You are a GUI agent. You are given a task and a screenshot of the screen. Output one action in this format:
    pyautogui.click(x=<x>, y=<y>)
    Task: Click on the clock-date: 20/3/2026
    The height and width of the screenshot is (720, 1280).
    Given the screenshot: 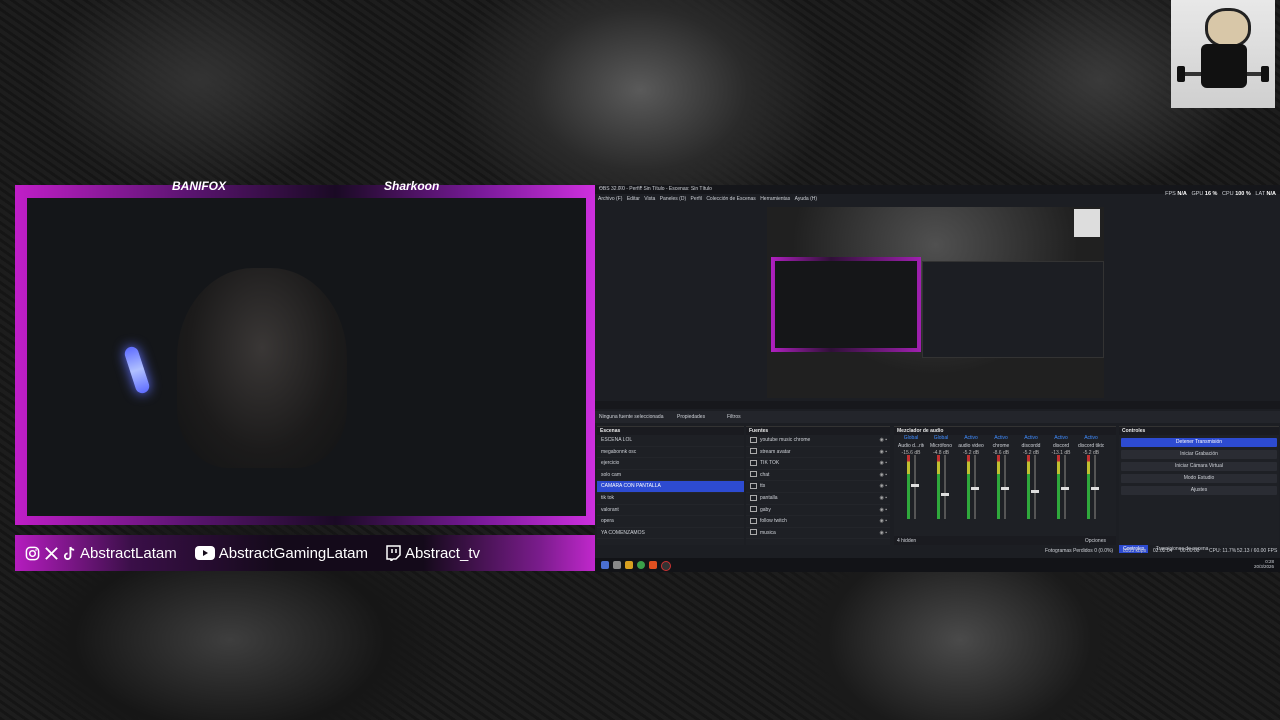 What is the action you would take?
    pyautogui.click(x=1263, y=566)
    